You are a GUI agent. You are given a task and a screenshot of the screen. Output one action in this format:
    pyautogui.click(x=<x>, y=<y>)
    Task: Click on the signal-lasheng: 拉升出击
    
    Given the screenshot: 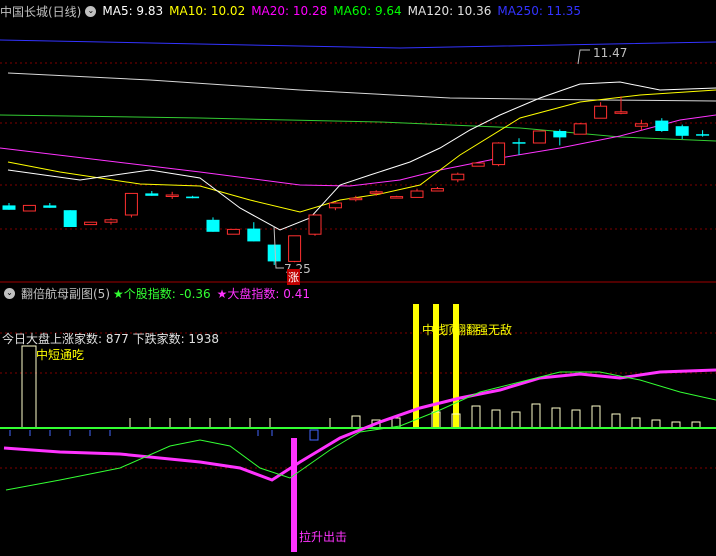 What is the action you would take?
    pyautogui.click(x=323, y=537)
    